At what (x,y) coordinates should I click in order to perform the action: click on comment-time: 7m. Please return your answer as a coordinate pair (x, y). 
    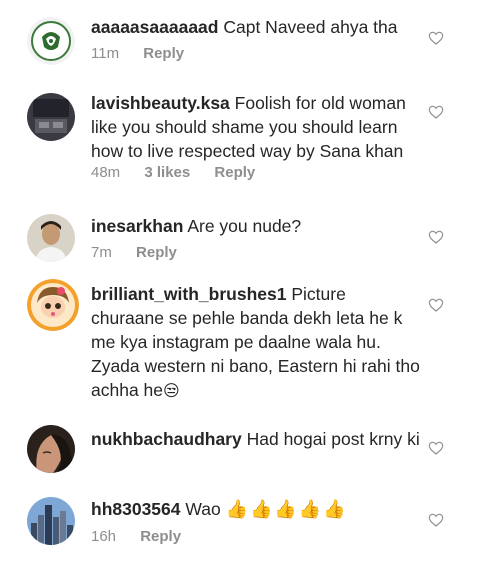
    Looking at the image, I should click on (101, 252).